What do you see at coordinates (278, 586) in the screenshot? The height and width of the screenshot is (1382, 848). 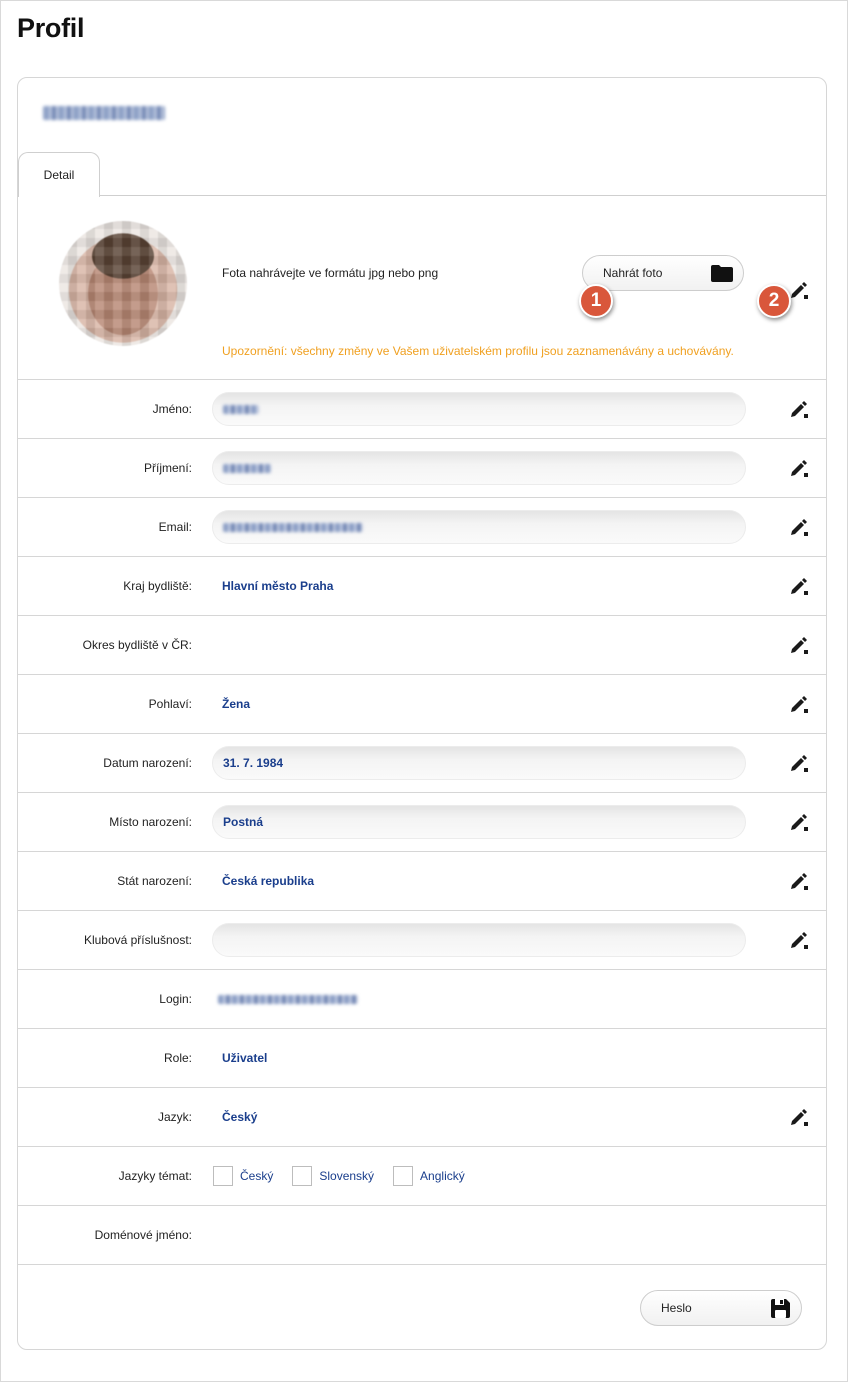 I see `value-kraj: Hlavní město Praha` at bounding box center [278, 586].